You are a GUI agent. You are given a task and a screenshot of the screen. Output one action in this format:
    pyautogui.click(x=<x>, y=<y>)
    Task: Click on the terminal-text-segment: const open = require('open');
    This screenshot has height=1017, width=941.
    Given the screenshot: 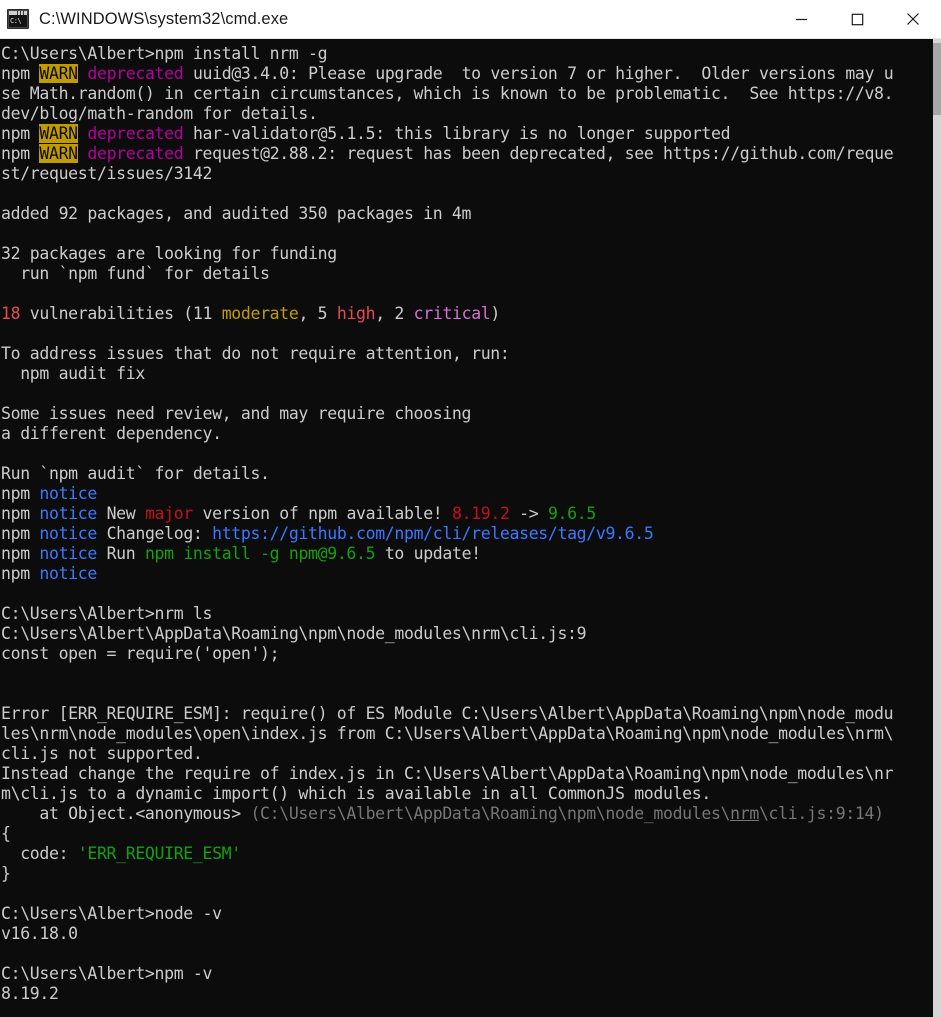 What is the action you would take?
    pyautogui.click(x=140, y=653)
    